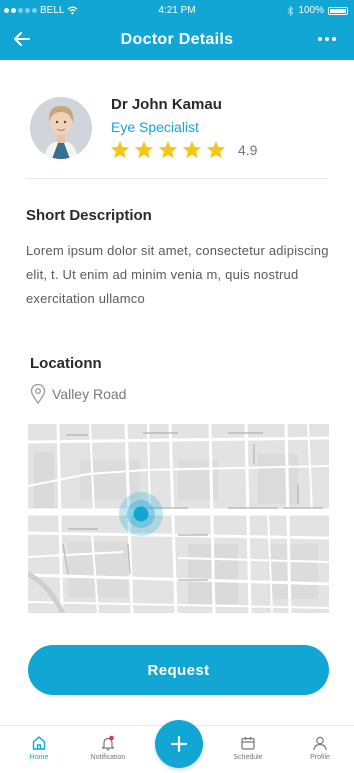 This screenshot has height=773, width=354. I want to click on location-heading: Locationn, so click(66, 363).